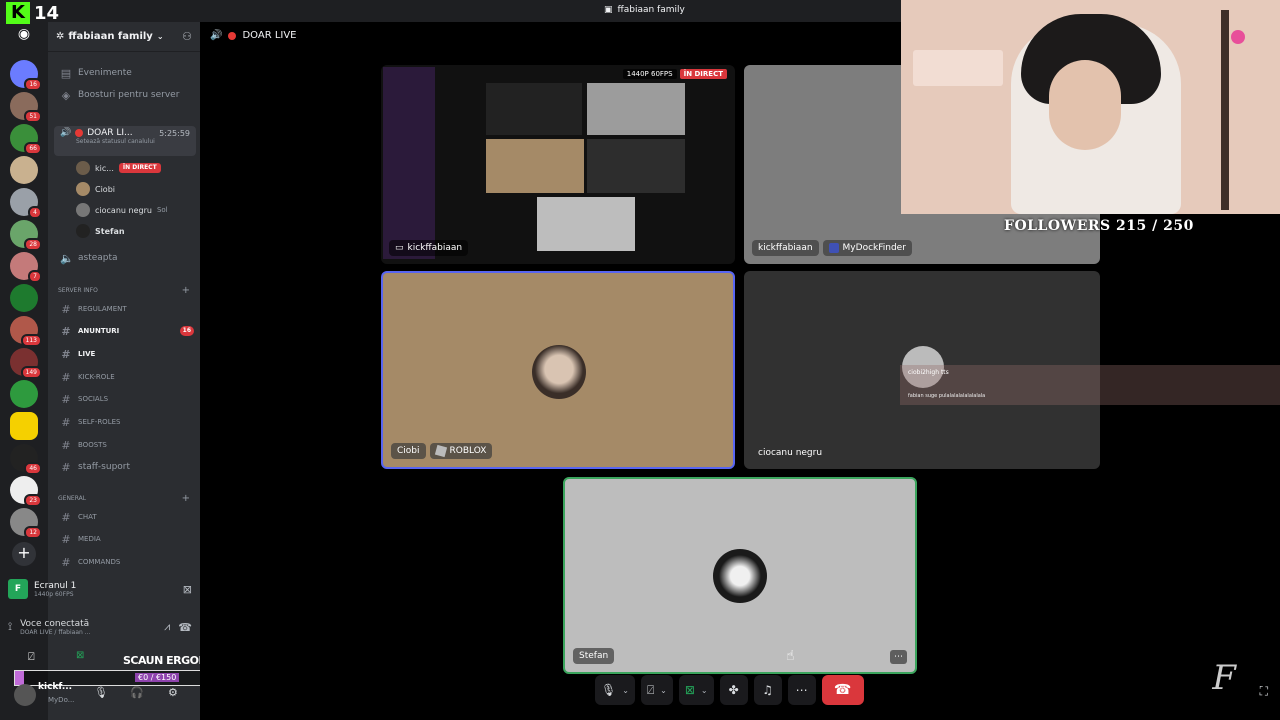  What do you see at coordinates (898, 657) in the screenshot?
I see `more-options-icon: ⋯` at bounding box center [898, 657].